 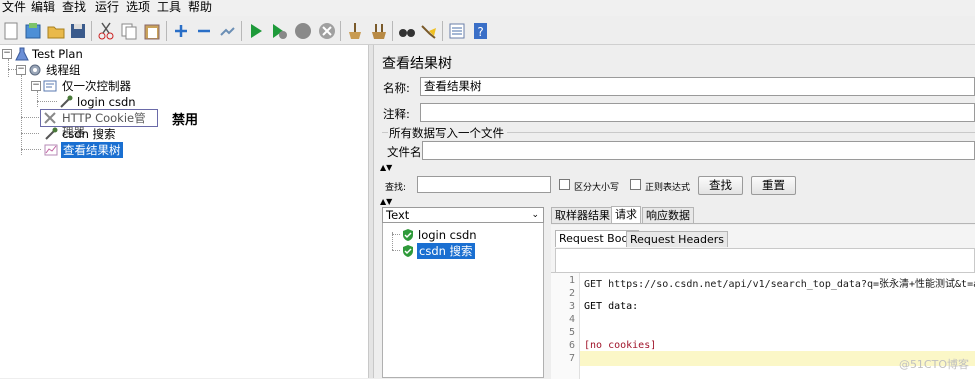 What do you see at coordinates (169, 7) in the screenshot?
I see `menu-tools: 工具` at bounding box center [169, 7].